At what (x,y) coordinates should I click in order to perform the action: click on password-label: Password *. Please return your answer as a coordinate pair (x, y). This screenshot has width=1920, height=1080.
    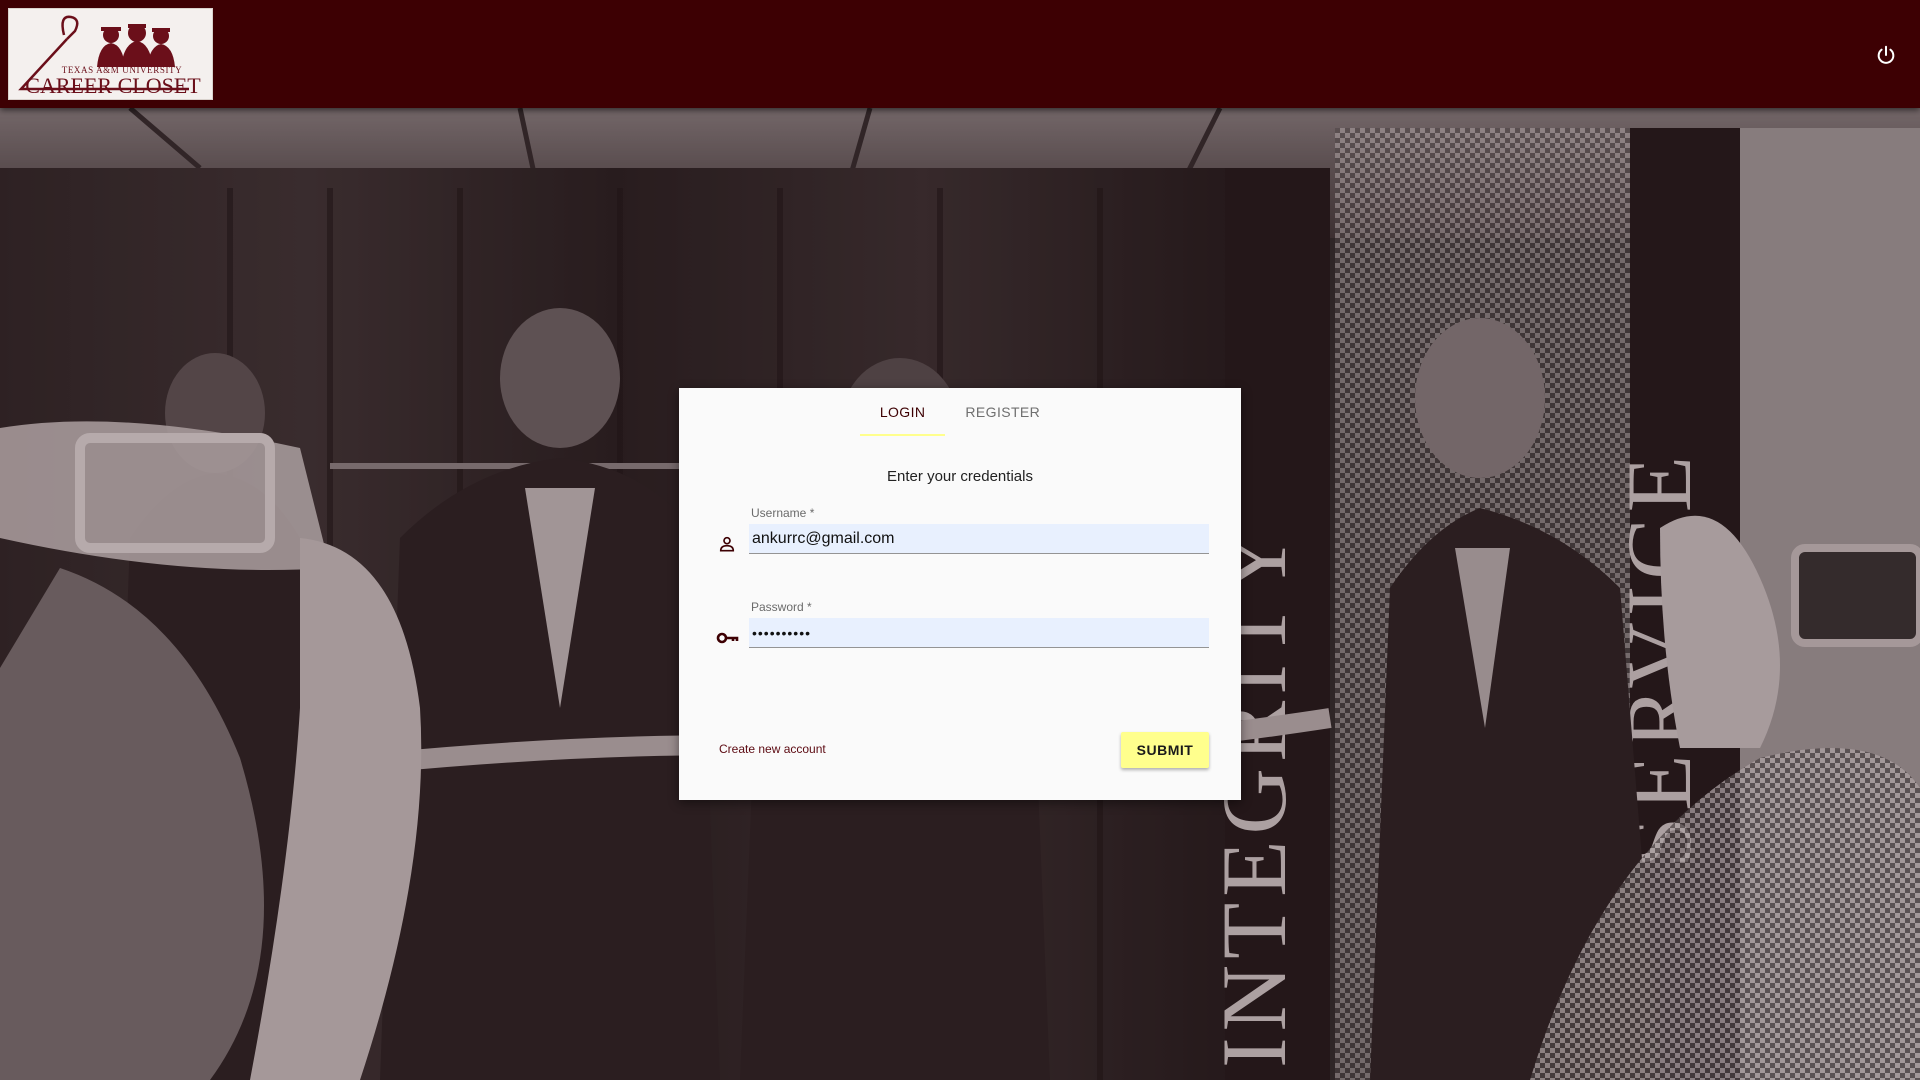
    Looking at the image, I should click on (781, 607).